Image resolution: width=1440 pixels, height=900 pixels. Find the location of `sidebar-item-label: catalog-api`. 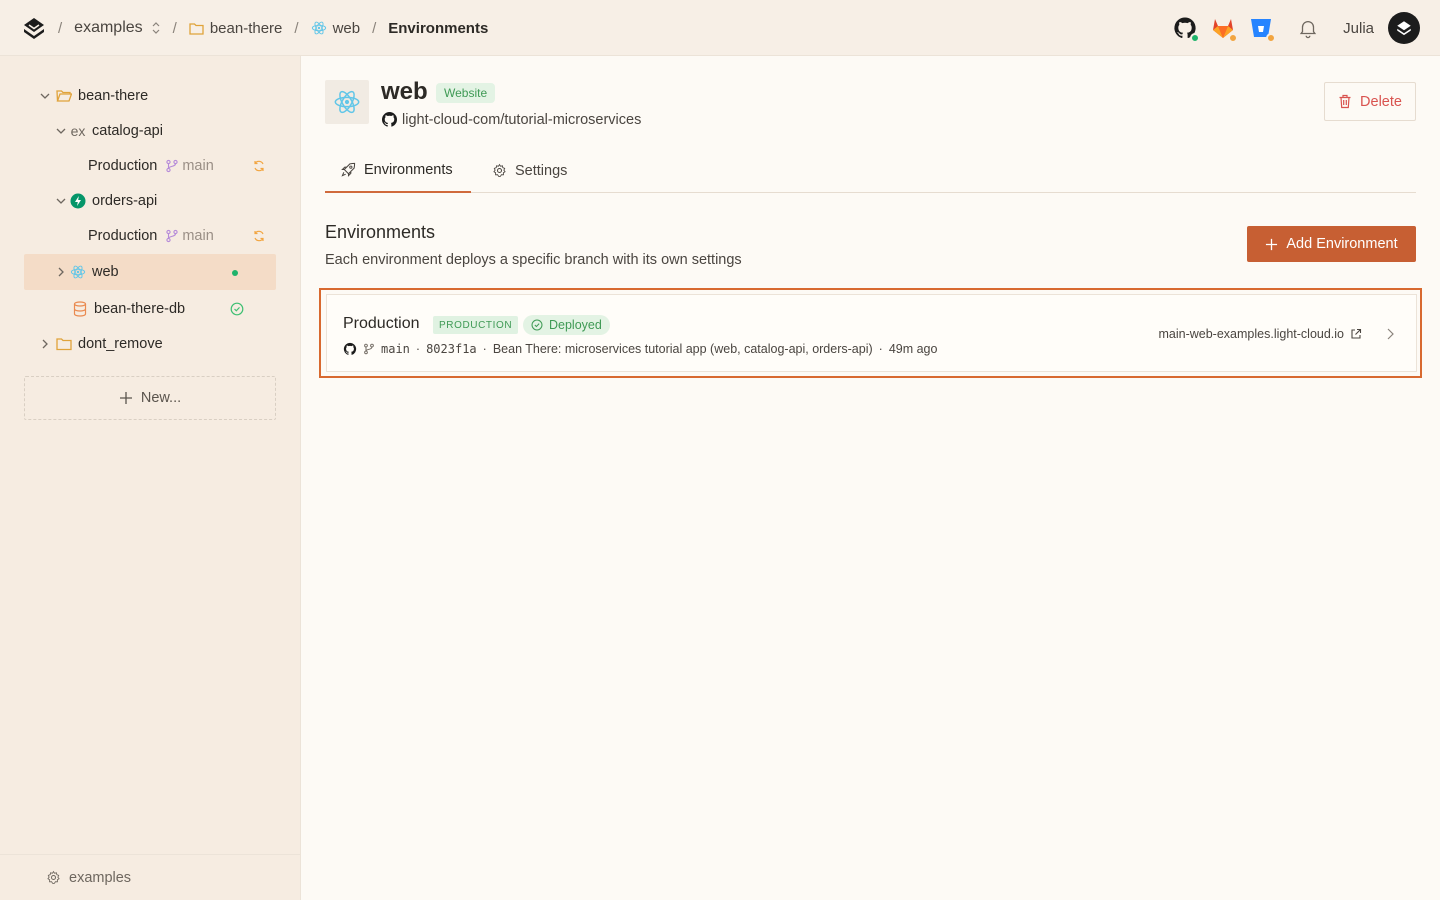

sidebar-item-label: catalog-api is located at coordinates (127, 131).